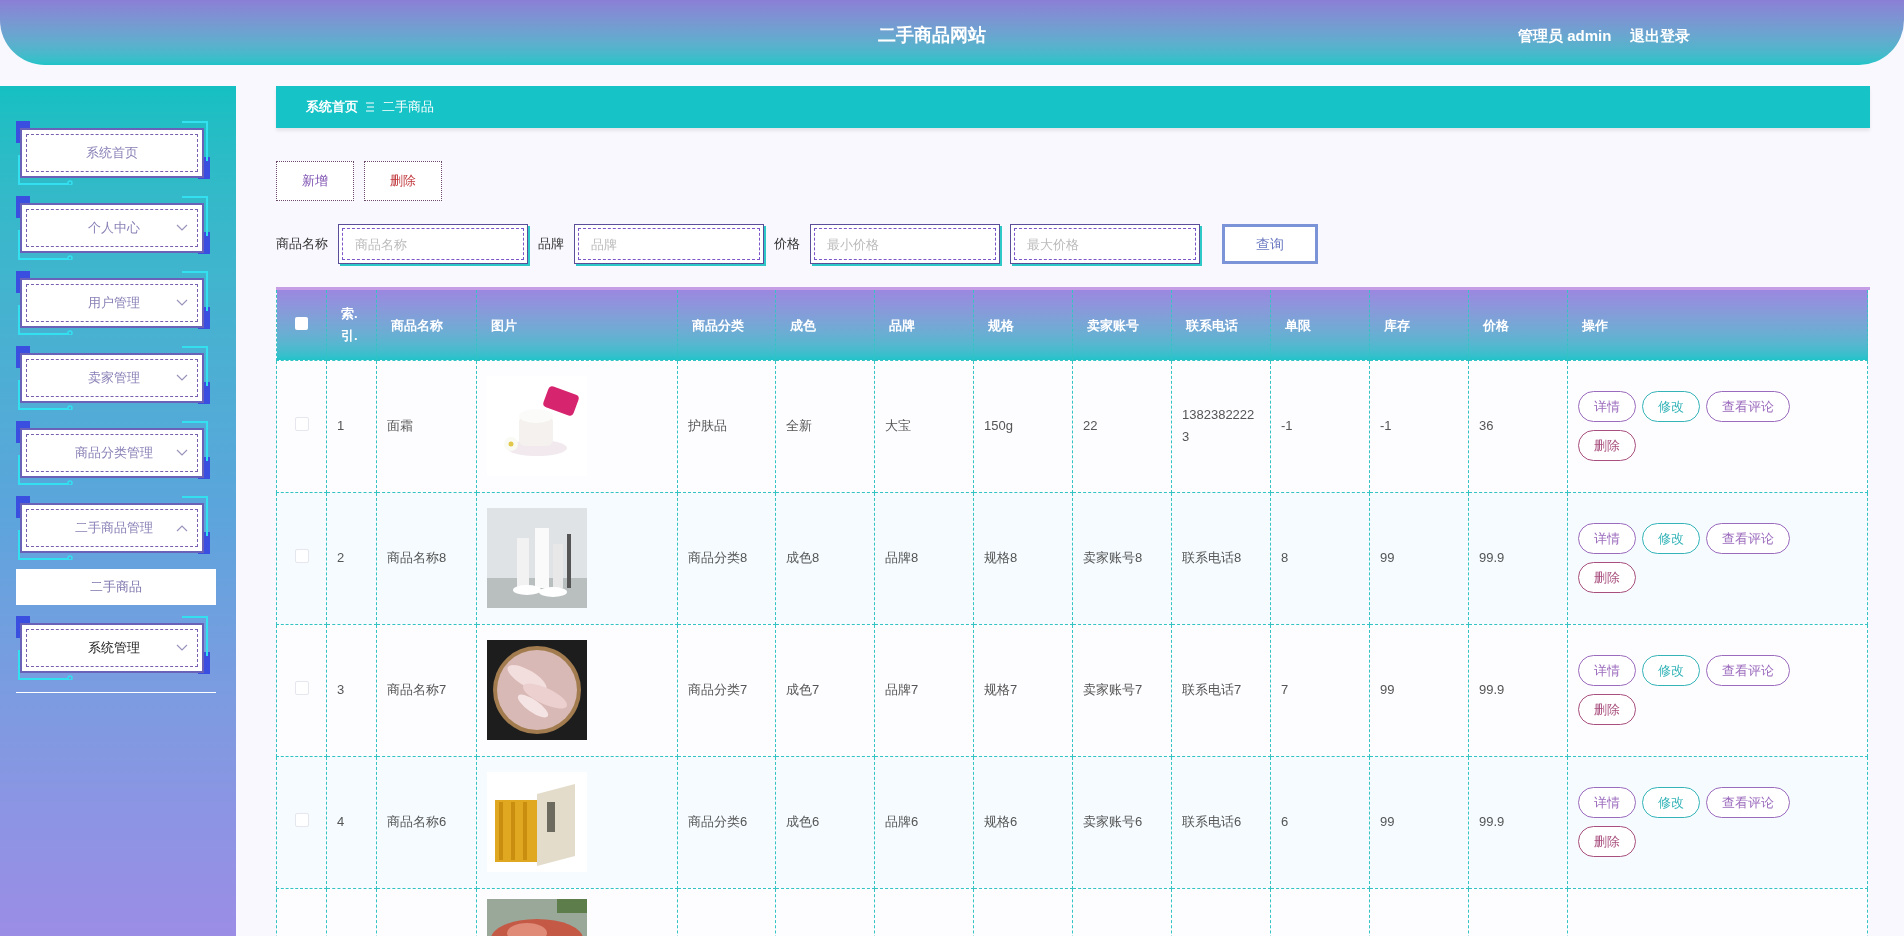 This screenshot has height=936, width=1904. What do you see at coordinates (1285, 558) in the screenshot?
I see `table-cell-text: 8` at bounding box center [1285, 558].